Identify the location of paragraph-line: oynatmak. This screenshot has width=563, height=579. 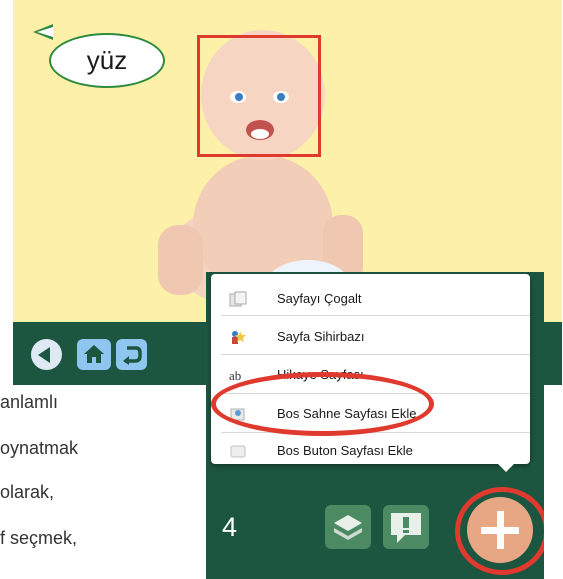
(39, 448).